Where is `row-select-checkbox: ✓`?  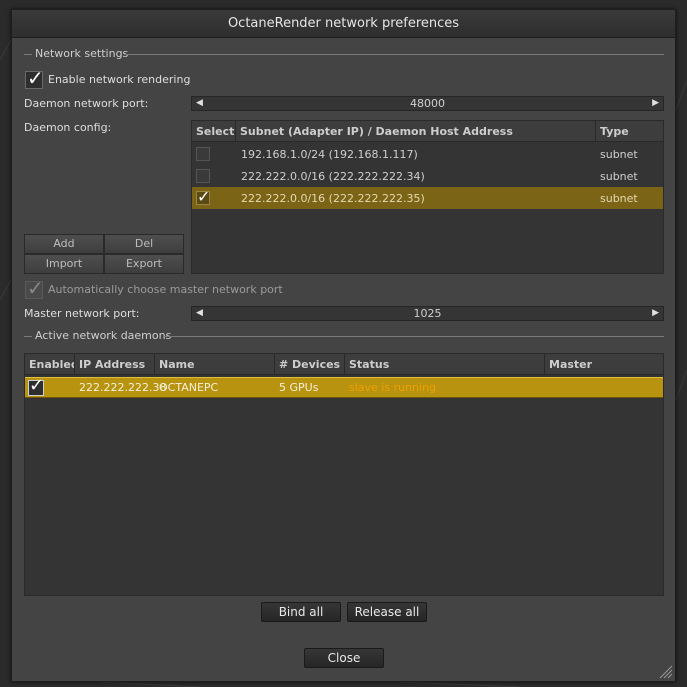 row-select-checkbox: ✓ is located at coordinates (203, 196).